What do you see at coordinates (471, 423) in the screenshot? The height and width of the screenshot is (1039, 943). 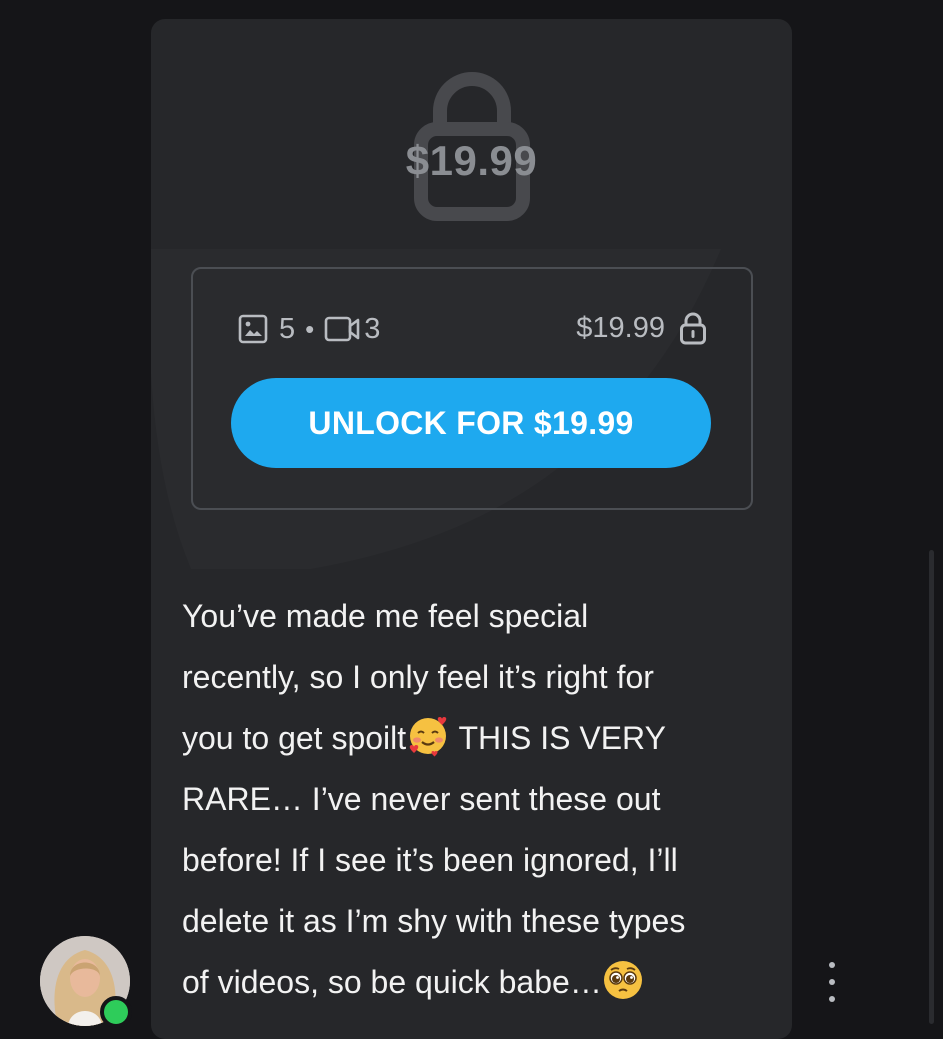 I see `unlock-button: UNLOCK FOR $19.99` at bounding box center [471, 423].